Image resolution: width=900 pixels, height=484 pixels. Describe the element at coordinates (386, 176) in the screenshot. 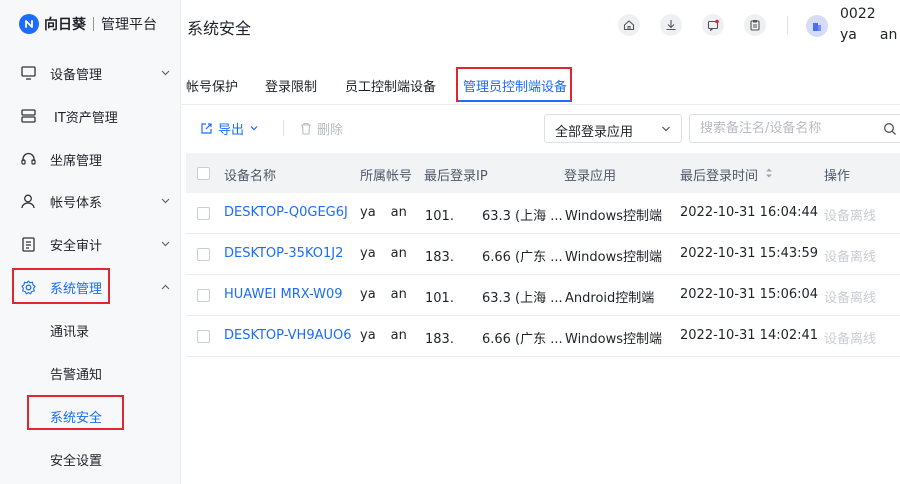

I see `column-header-account: 所属帐号` at that location.